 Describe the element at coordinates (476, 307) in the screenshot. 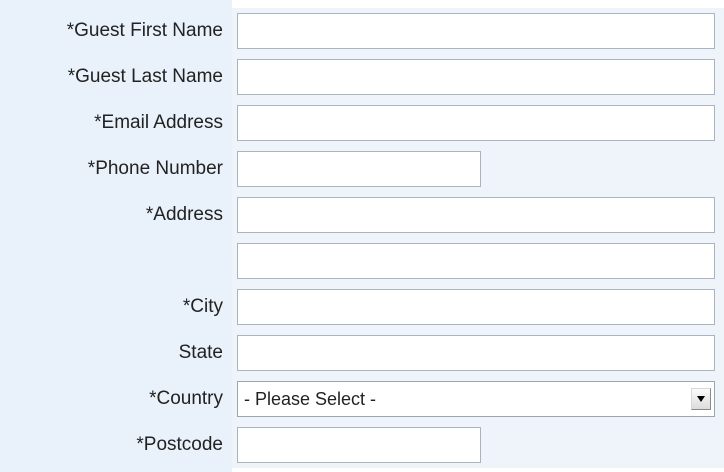

I see `city-input` at that location.